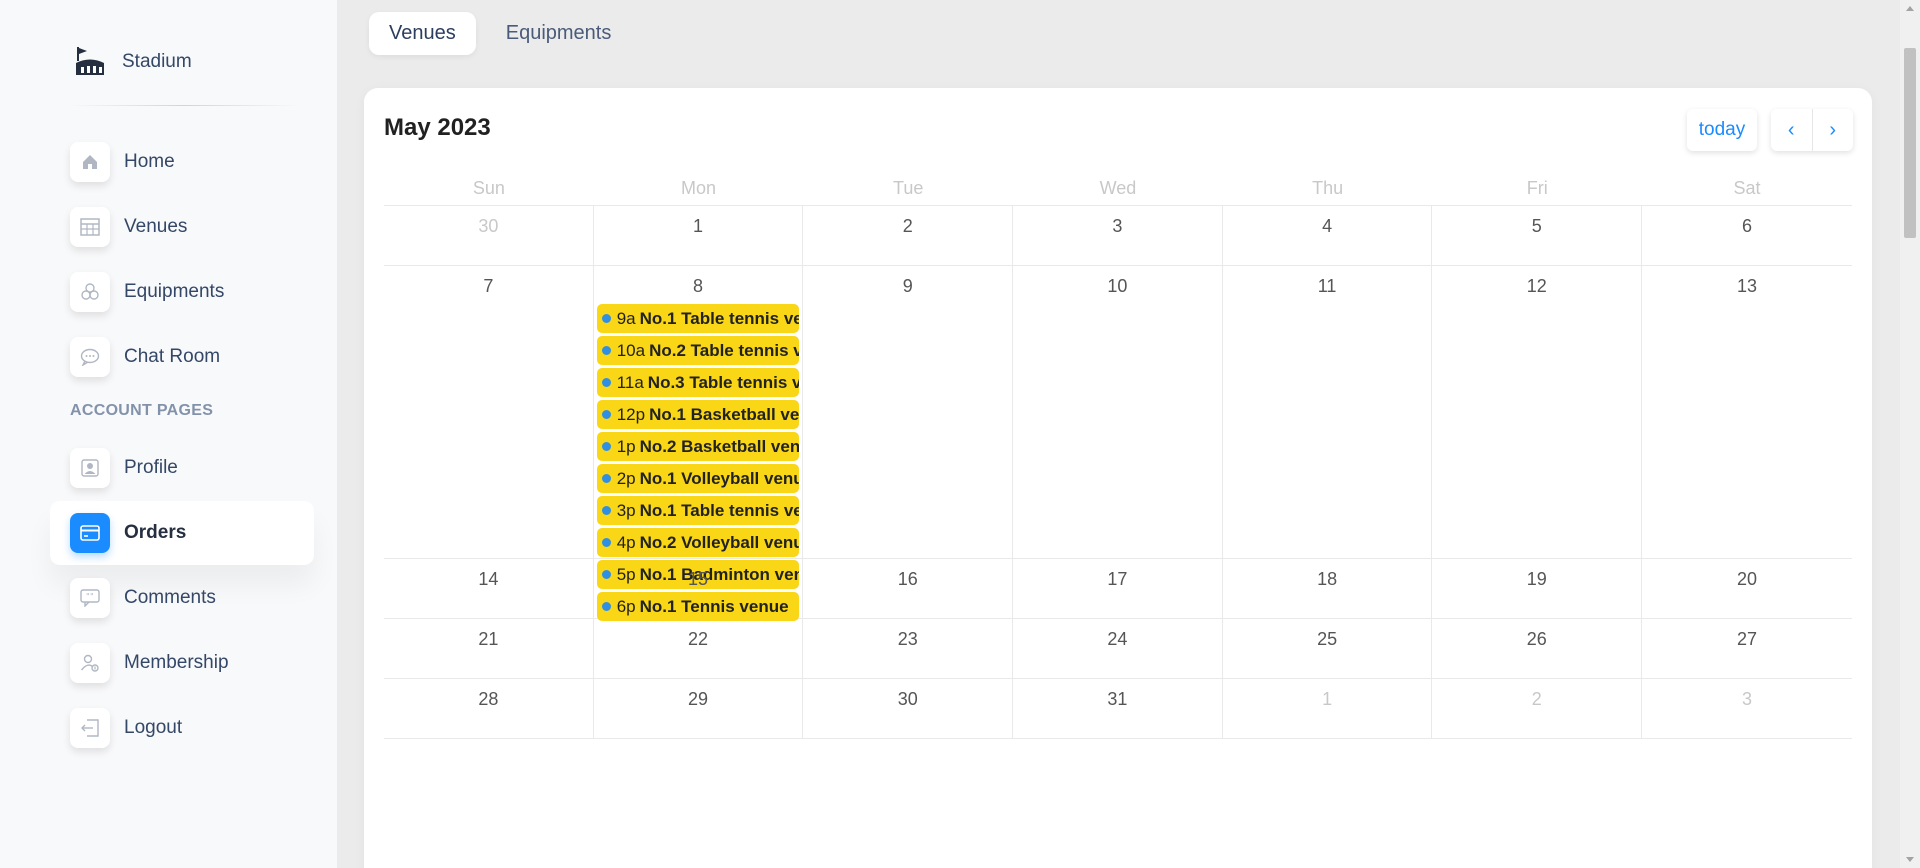 The image size is (1920, 868). I want to click on day-number: 25, so click(1327, 638).